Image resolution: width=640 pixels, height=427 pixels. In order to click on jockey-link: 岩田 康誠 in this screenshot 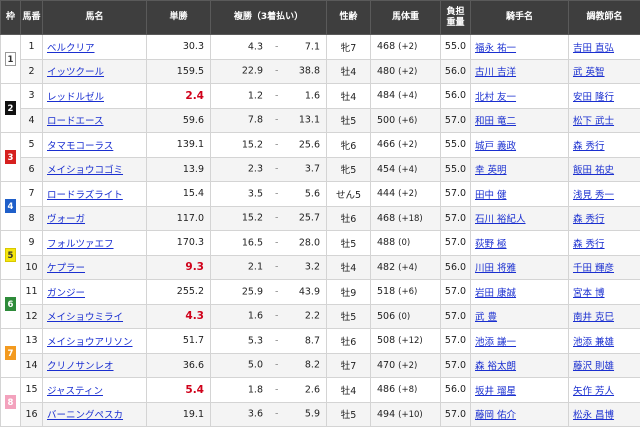, I will do `click(495, 293)`.